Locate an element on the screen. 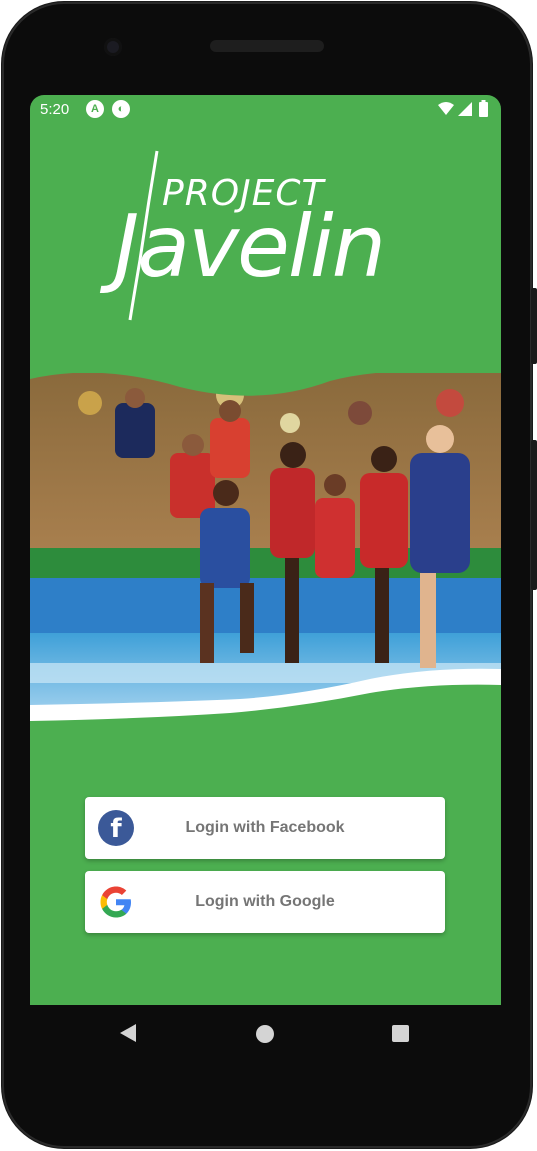 The image size is (537, 1151). a-icon: A is located at coordinates (95, 109).